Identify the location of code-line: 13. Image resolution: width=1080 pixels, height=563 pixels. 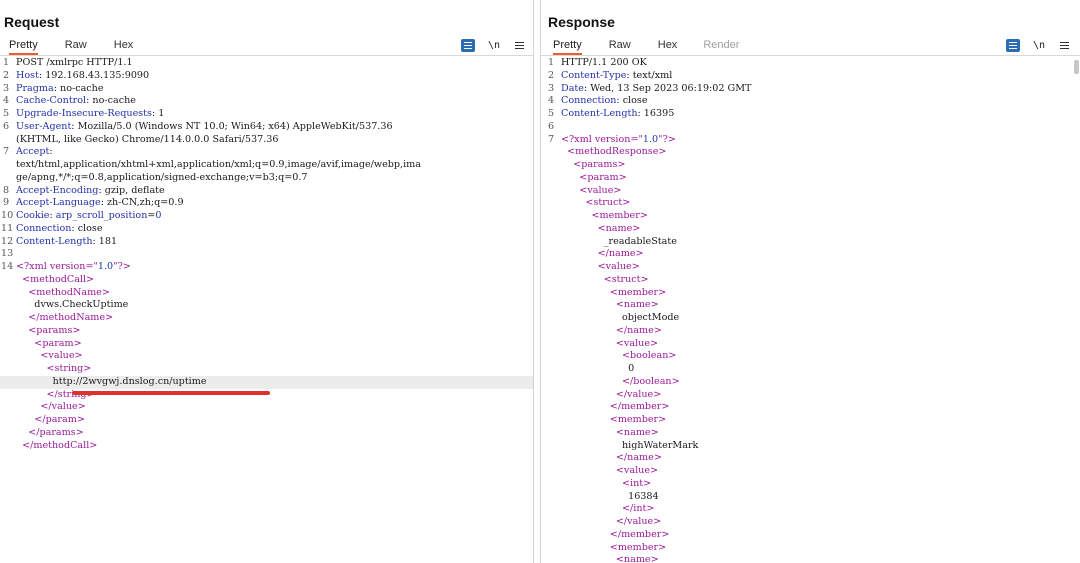
(266, 254).